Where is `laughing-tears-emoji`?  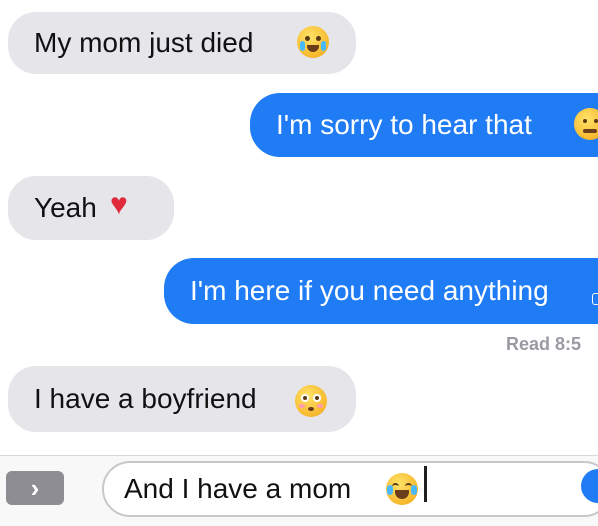 laughing-tears-emoji is located at coordinates (402, 489).